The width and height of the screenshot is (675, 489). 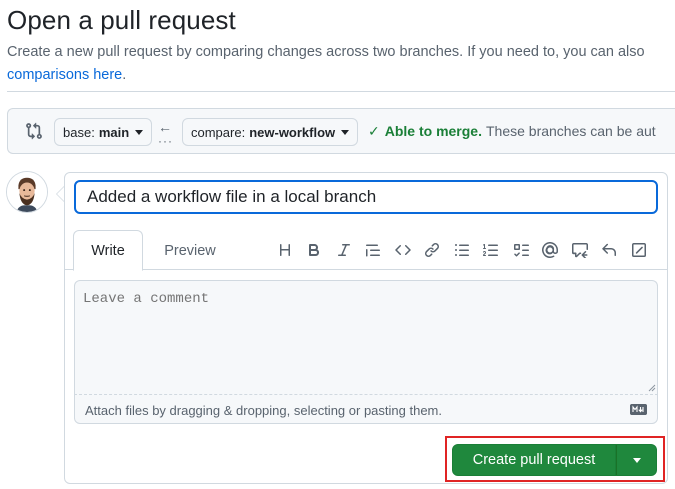 I want to click on divider, so click(x=341, y=91).